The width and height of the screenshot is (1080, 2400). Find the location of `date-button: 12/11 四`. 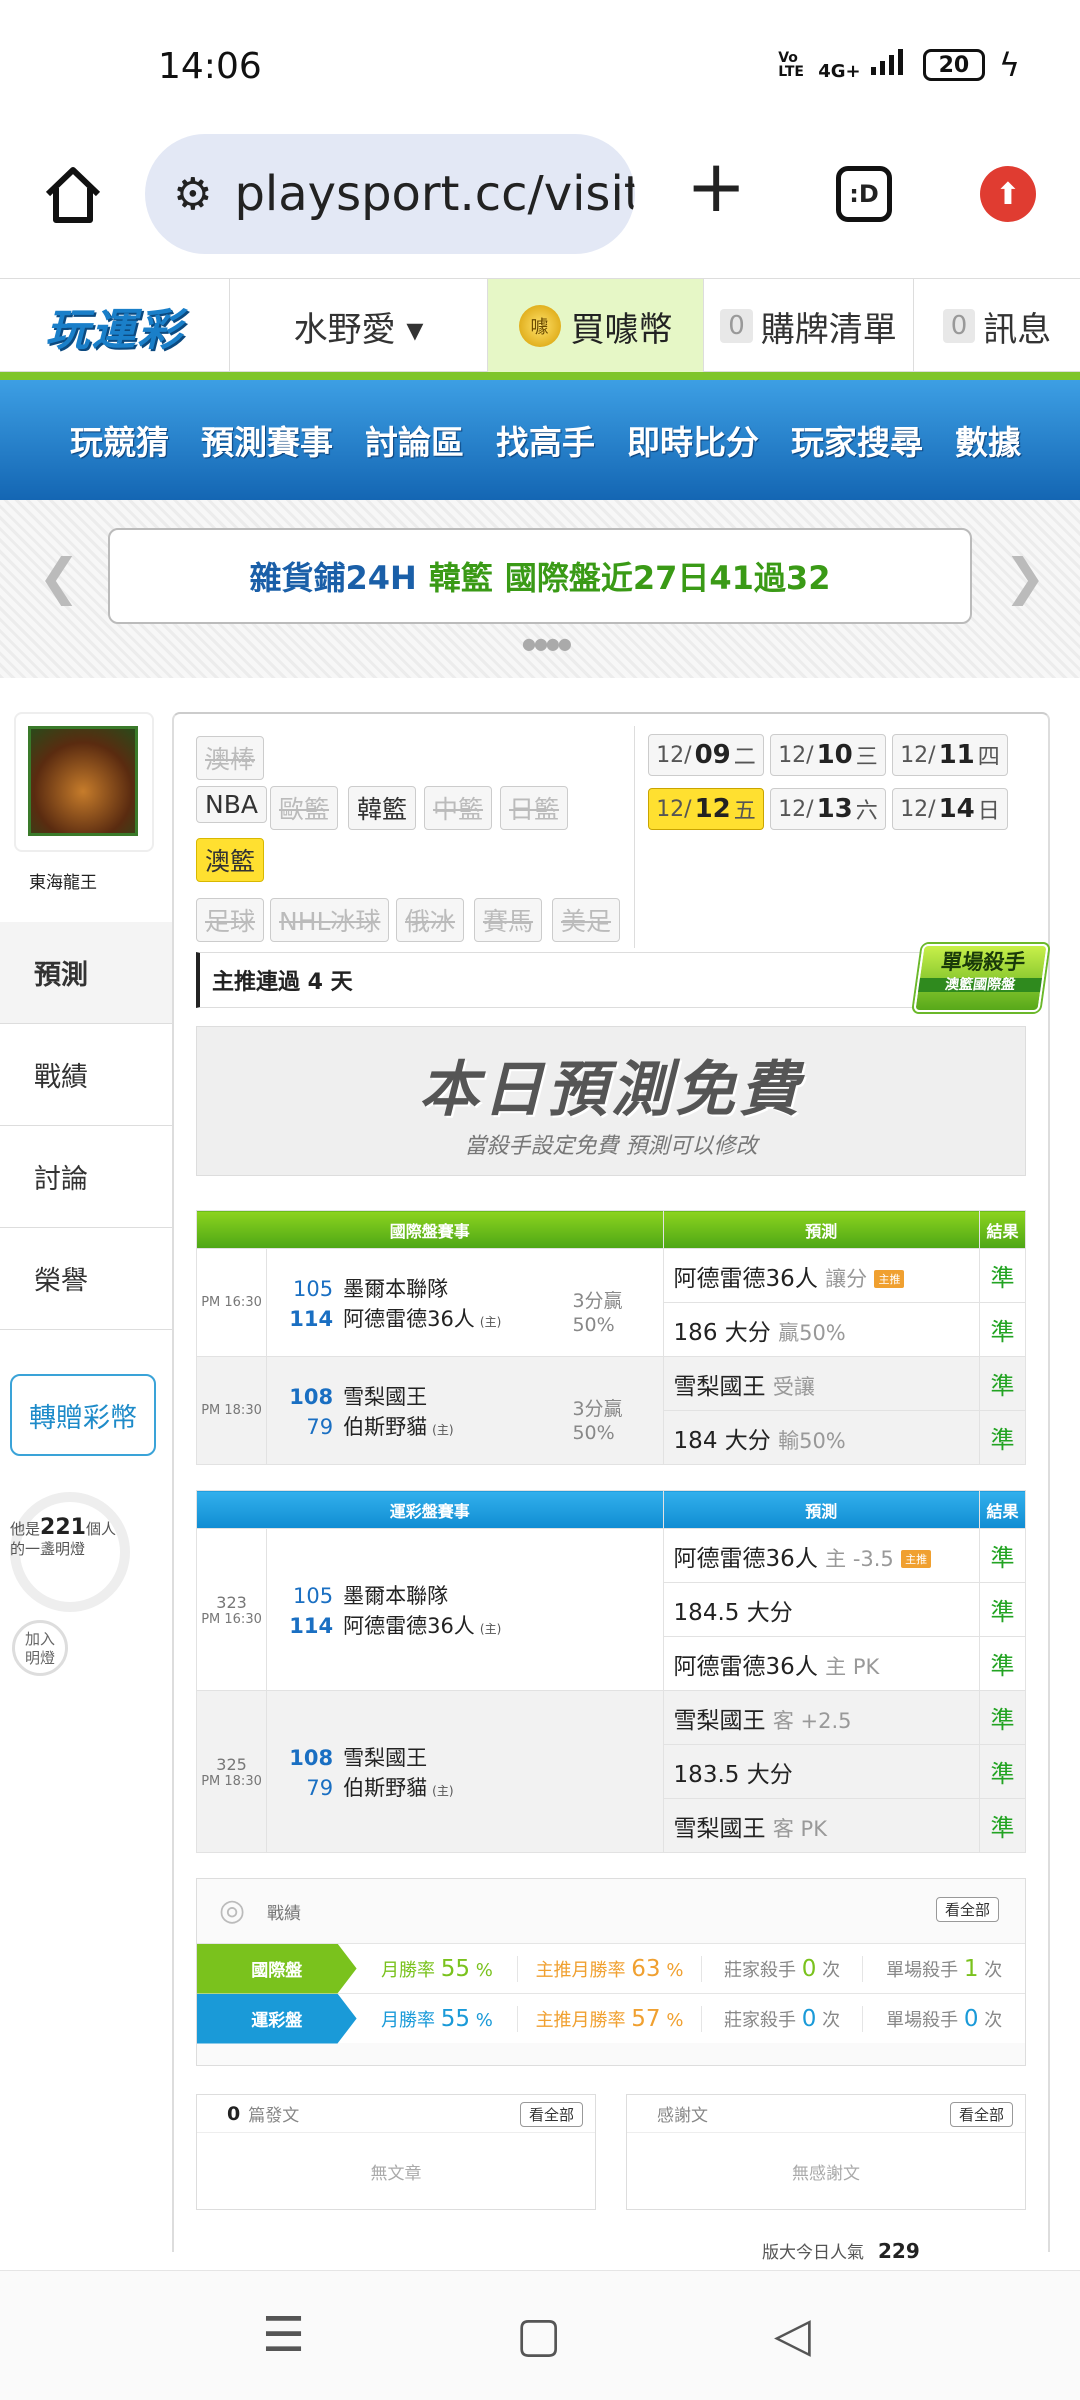

date-button: 12/11 四 is located at coordinates (950, 755).